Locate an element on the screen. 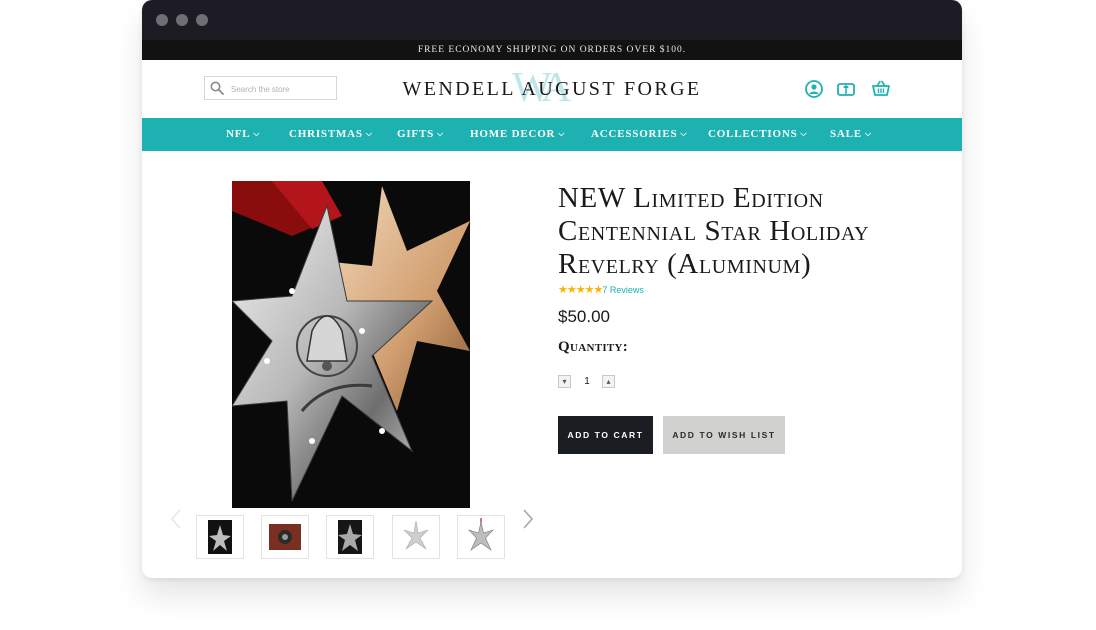 The height and width of the screenshot is (630, 1096). nav-item-sale: SALE ⌵ is located at coordinates (851, 134).